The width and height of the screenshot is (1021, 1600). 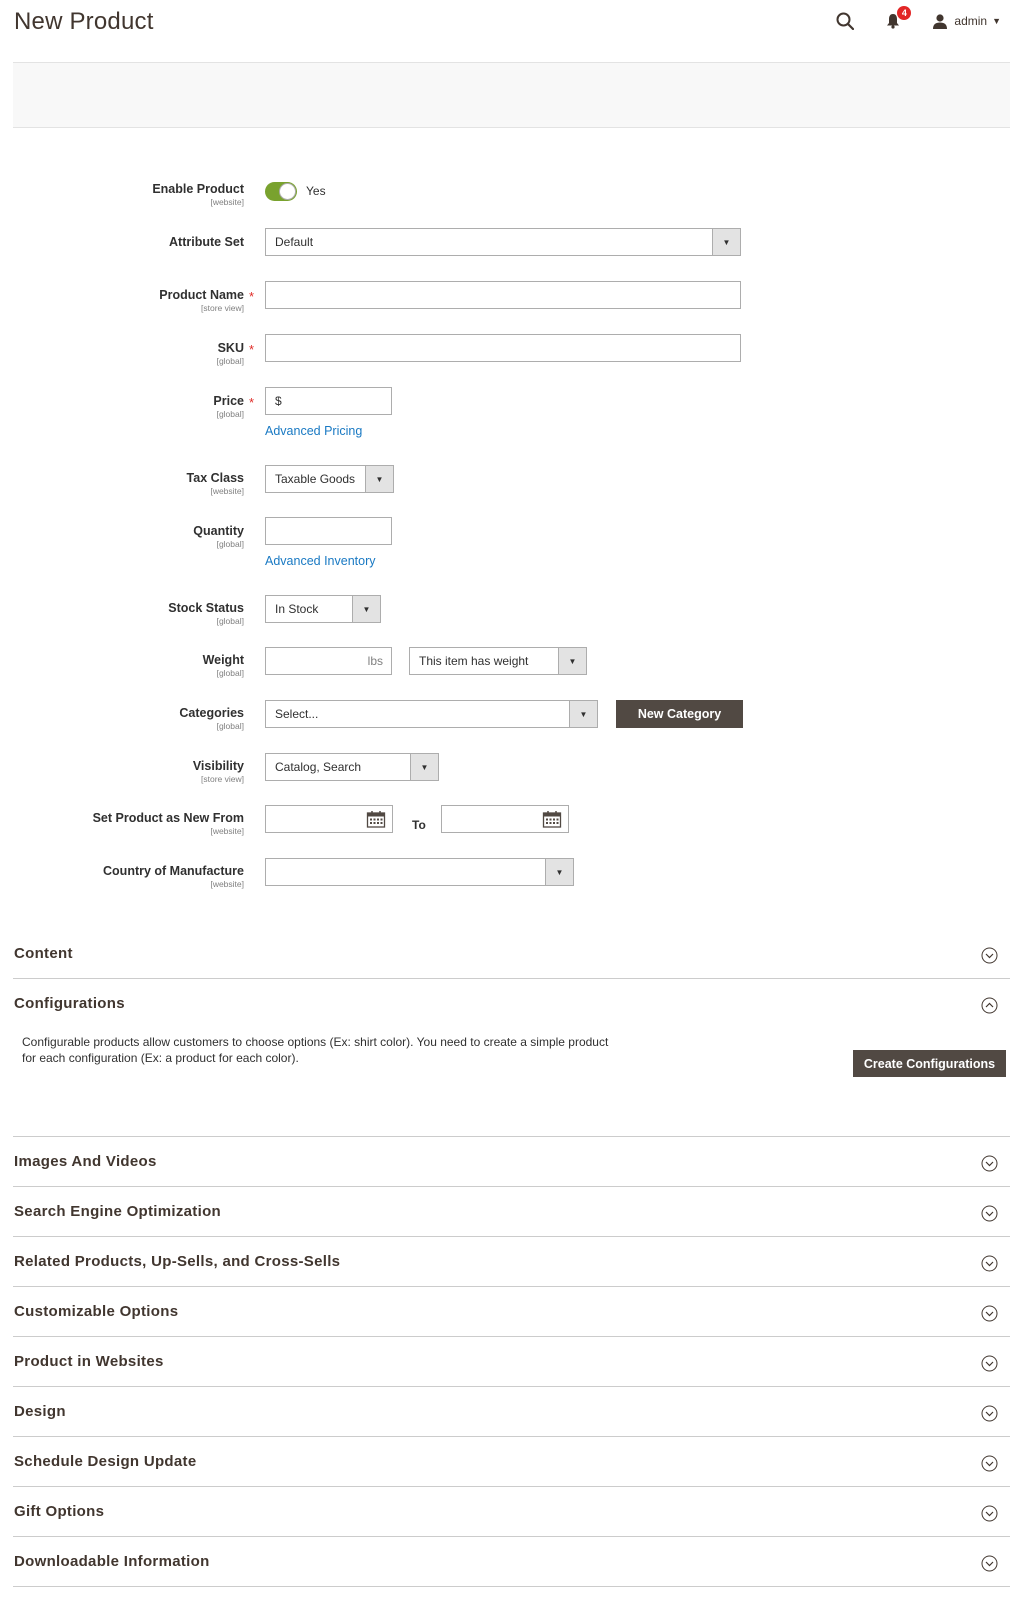 What do you see at coordinates (989, 1005) in the screenshot?
I see `chevron-up-icon` at bounding box center [989, 1005].